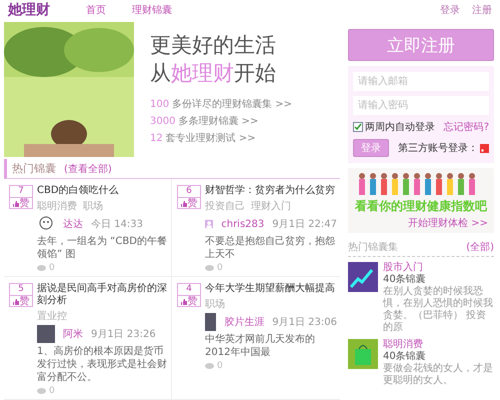  What do you see at coordinates (480, 247) in the screenshot?
I see `view-all-link: (全部)` at bounding box center [480, 247].